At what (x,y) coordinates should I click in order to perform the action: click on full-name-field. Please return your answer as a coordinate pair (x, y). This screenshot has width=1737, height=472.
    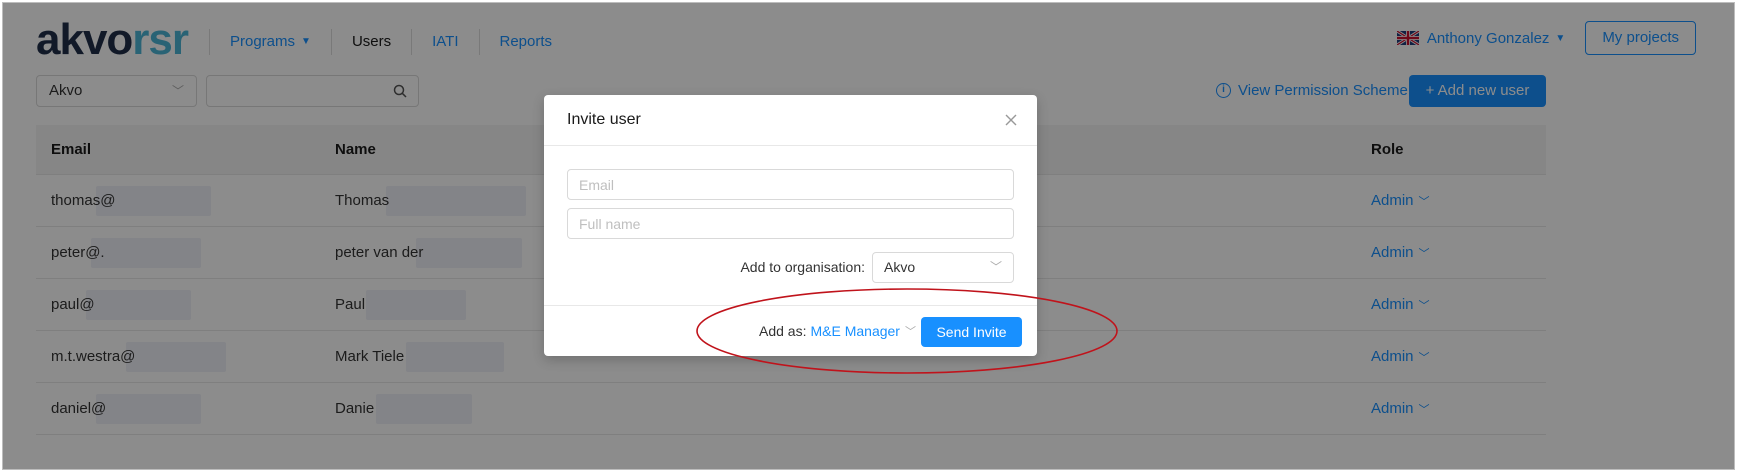
    Looking at the image, I should click on (790, 223).